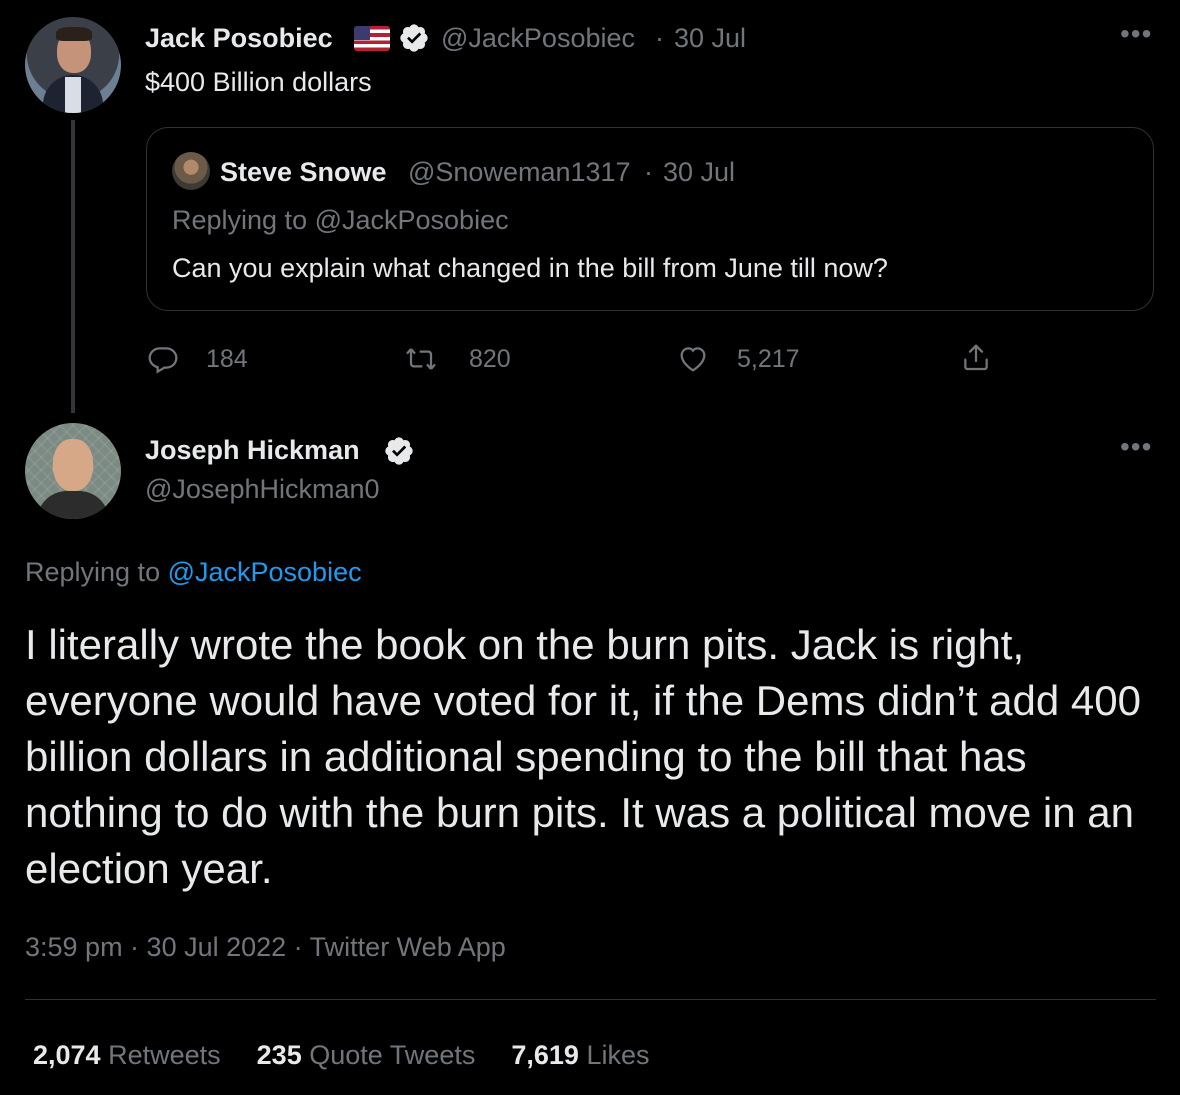 Image resolution: width=1180 pixels, height=1095 pixels. I want to click on quoted-tweet-date: 30 Jul, so click(699, 172).